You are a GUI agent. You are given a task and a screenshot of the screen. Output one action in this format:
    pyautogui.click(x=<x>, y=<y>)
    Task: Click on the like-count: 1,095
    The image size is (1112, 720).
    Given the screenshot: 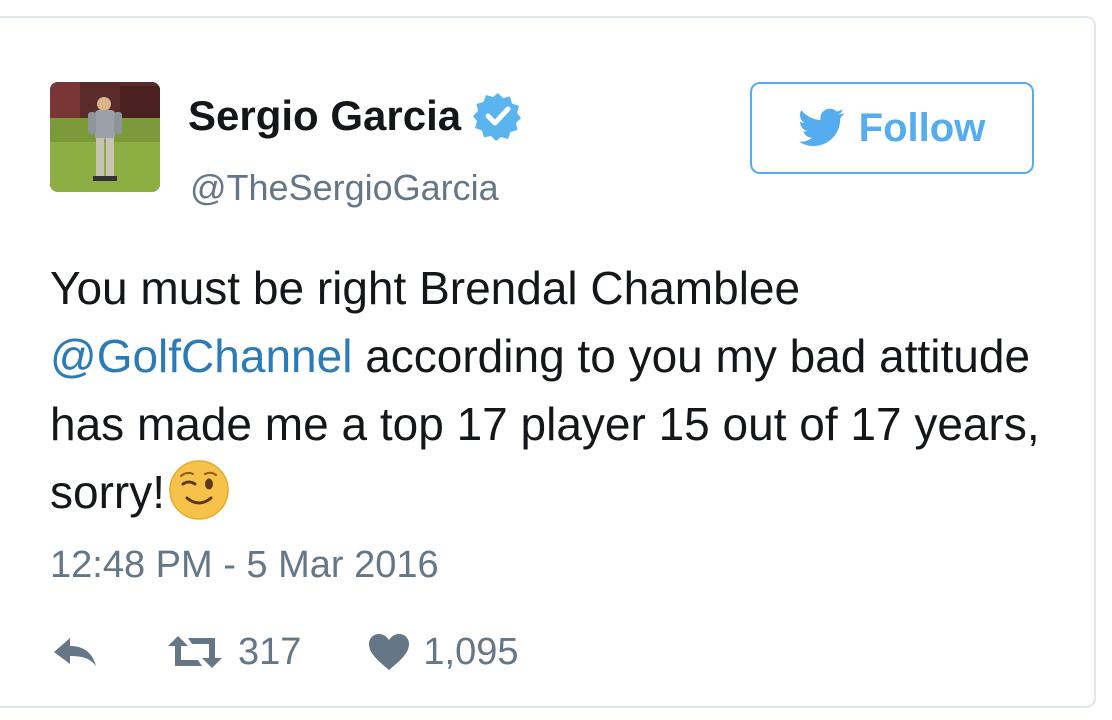 What is the action you would take?
    pyautogui.click(x=471, y=652)
    